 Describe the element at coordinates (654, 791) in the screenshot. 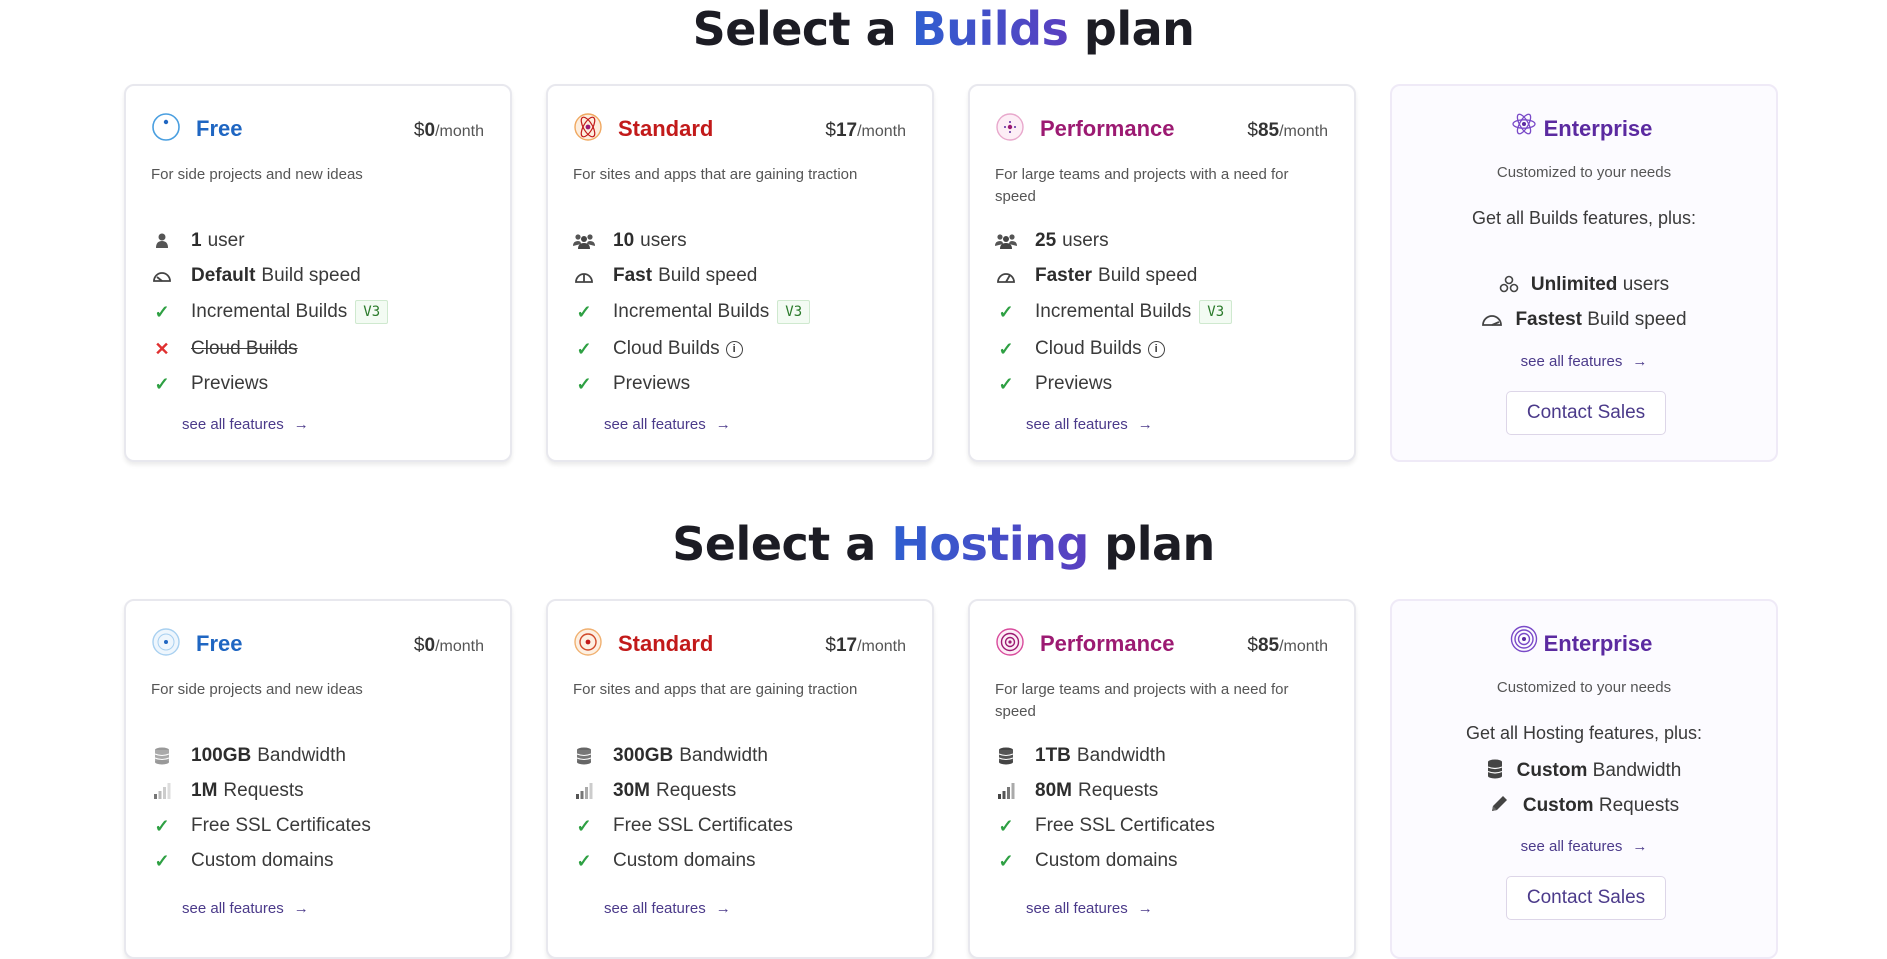

I see `feature-requests: 30M Requests` at that location.